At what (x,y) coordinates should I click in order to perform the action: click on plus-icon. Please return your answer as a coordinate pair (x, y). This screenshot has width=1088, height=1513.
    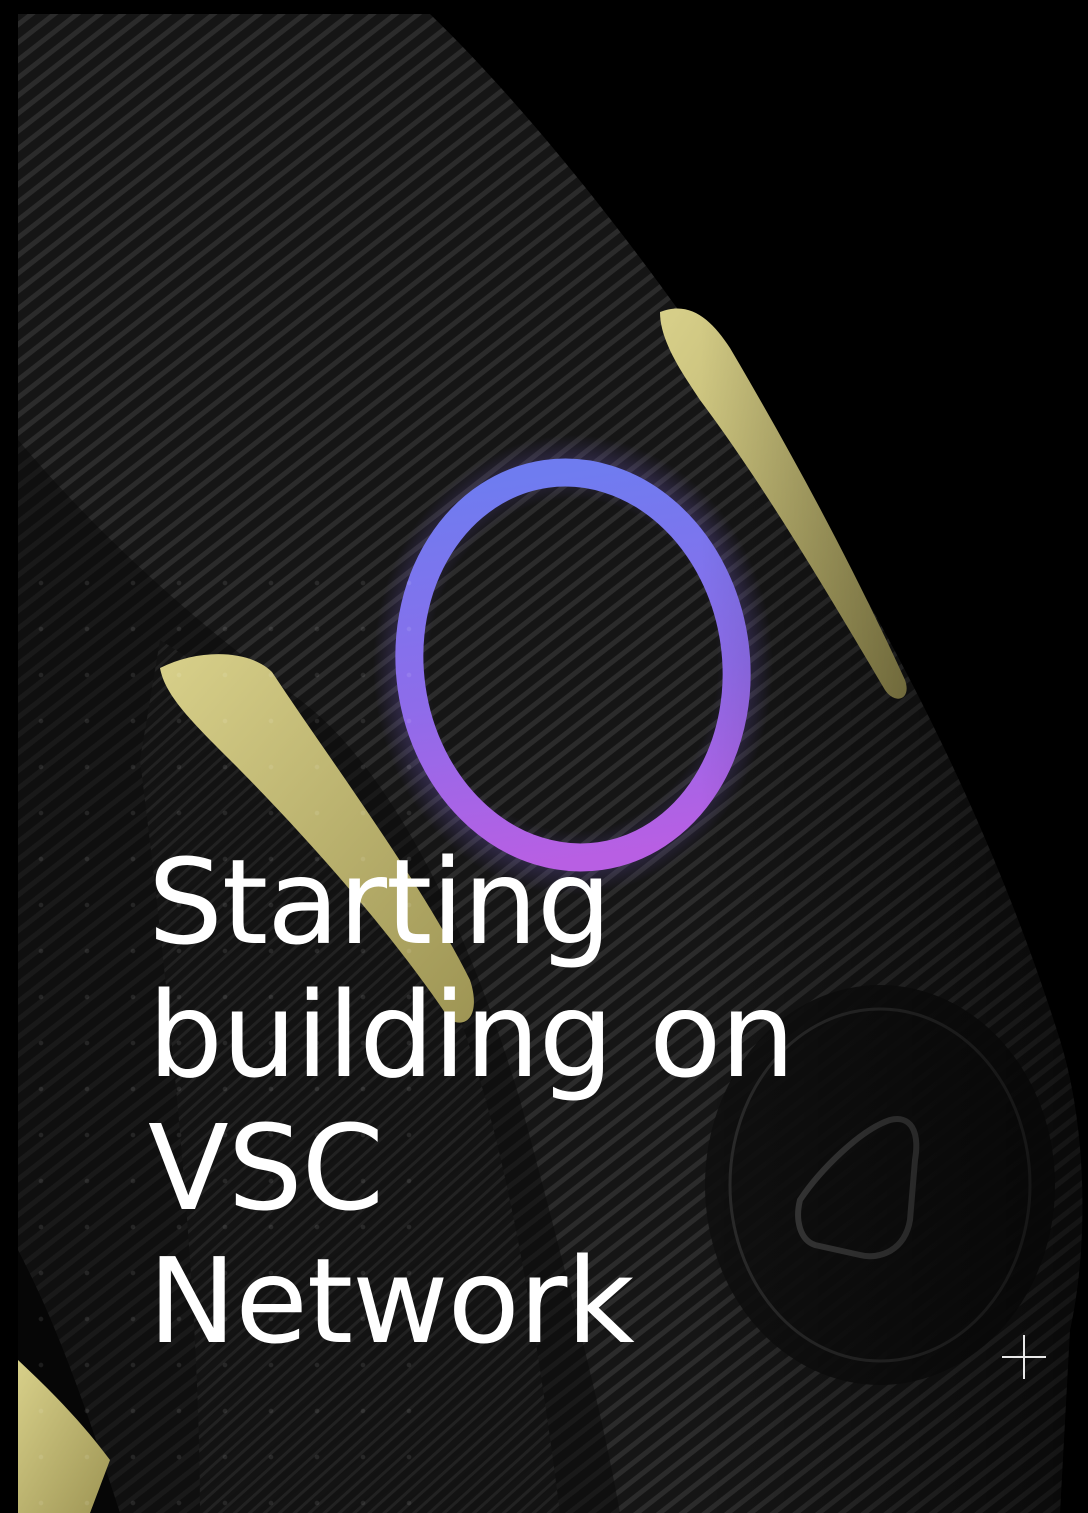
    Looking at the image, I should click on (1024, 1357).